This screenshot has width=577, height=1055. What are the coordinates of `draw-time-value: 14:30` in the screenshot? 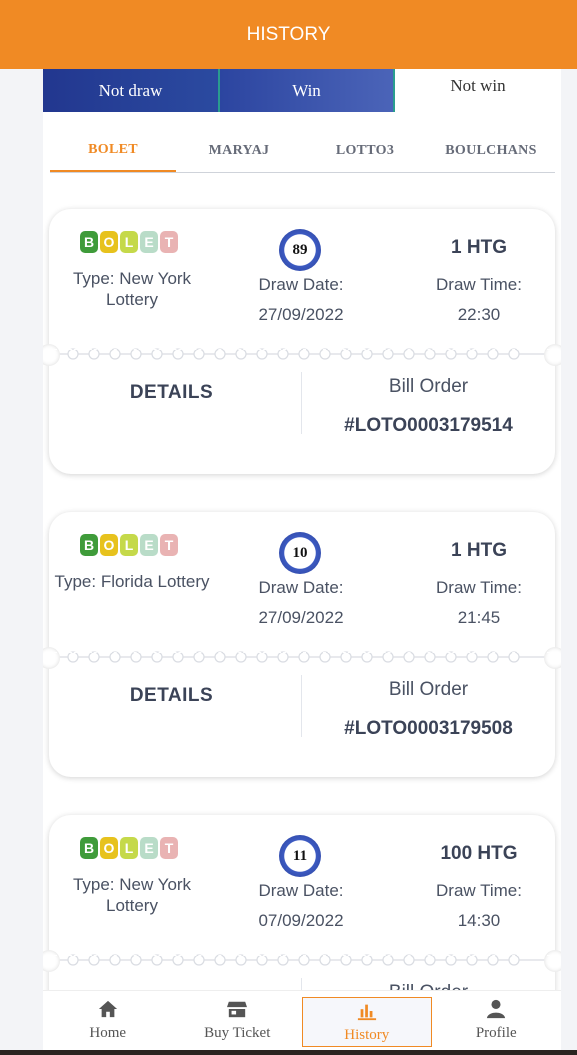 It's located at (479, 920).